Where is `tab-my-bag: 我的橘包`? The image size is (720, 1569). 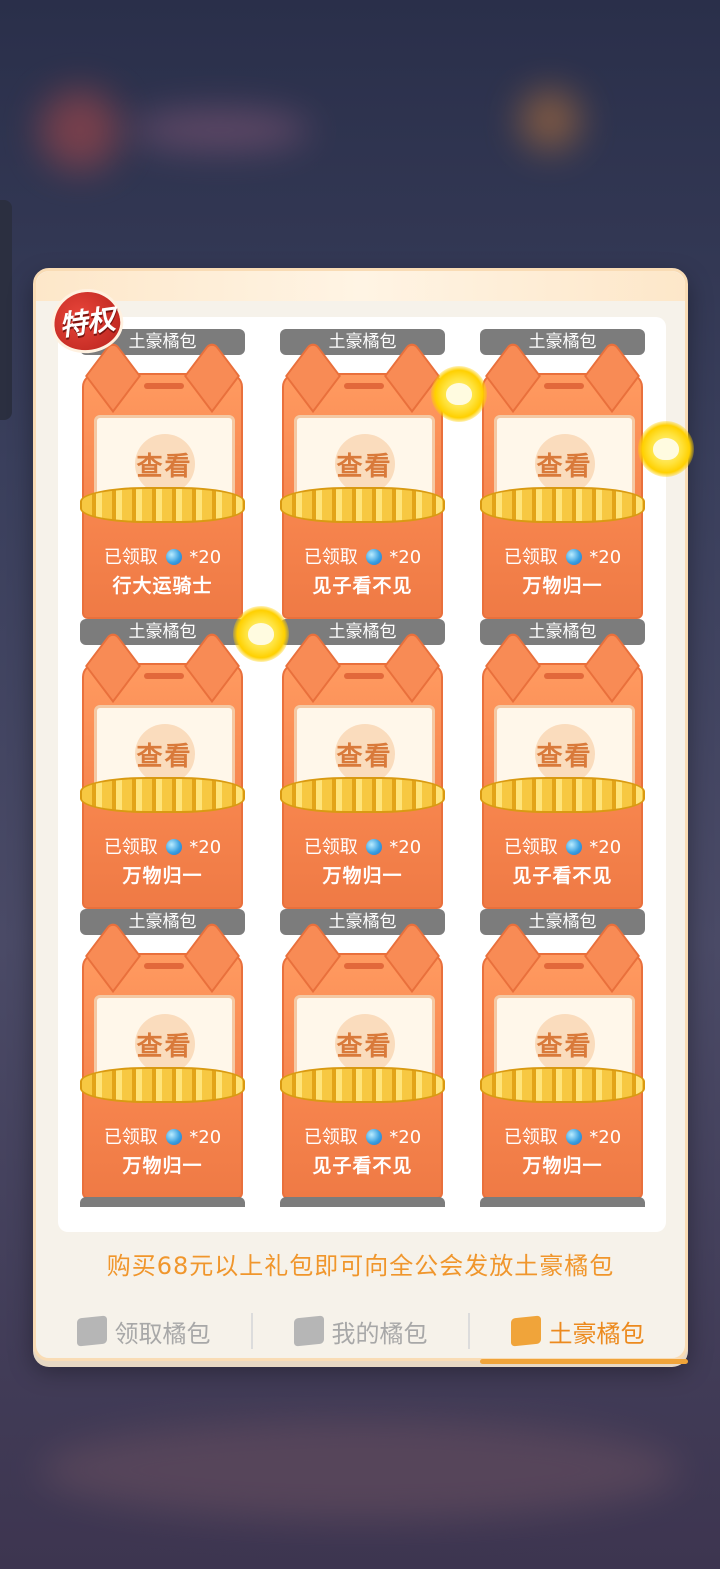
tab-my-bag: 我的橘包 is located at coordinates (360, 1331).